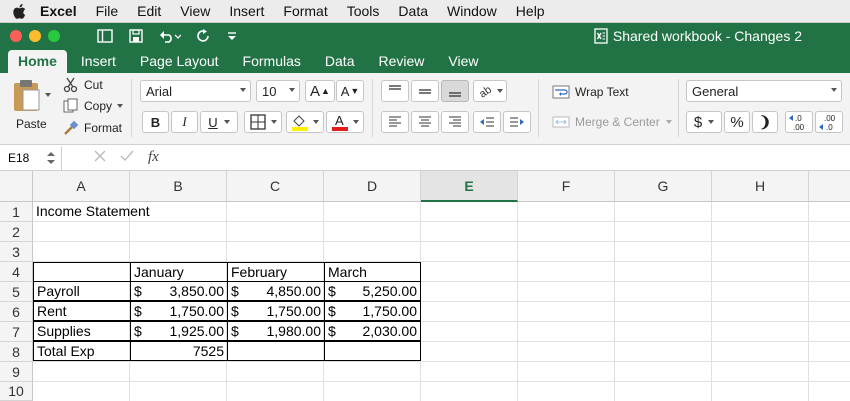 Image resolution: width=850 pixels, height=401 pixels. What do you see at coordinates (472, 11) in the screenshot?
I see `menu-window: Window` at bounding box center [472, 11].